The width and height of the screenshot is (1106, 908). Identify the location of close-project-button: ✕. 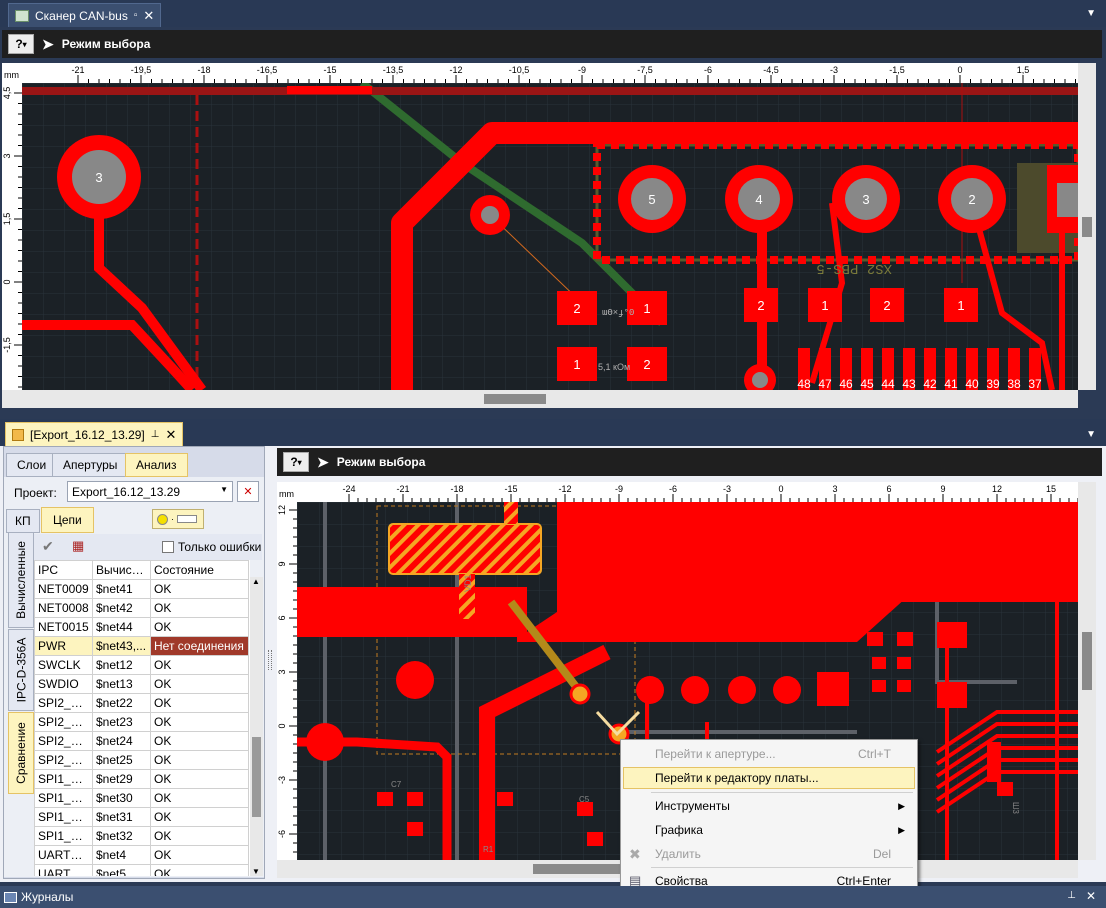
(248, 491).